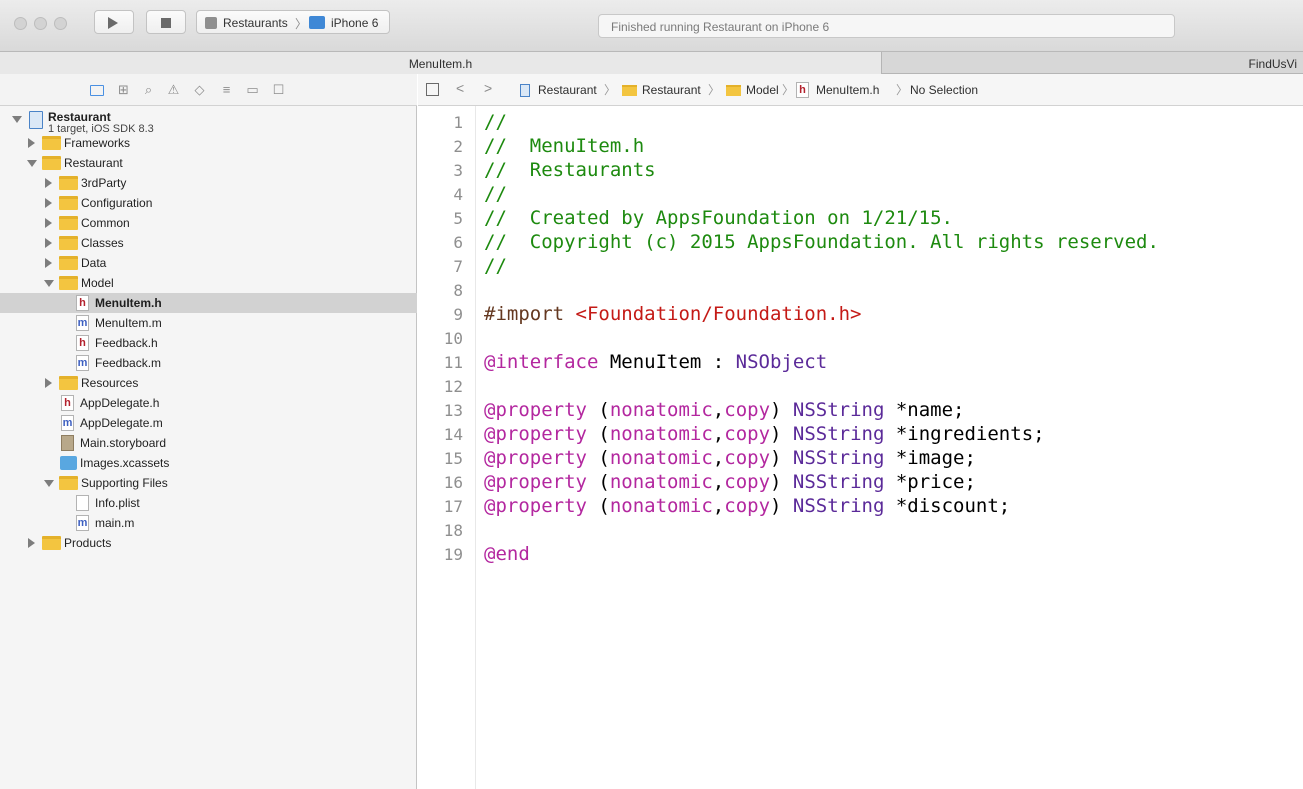  Describe the element at coordinates (598, 458) in the screenshot. I see `property-punct: (` at that location.